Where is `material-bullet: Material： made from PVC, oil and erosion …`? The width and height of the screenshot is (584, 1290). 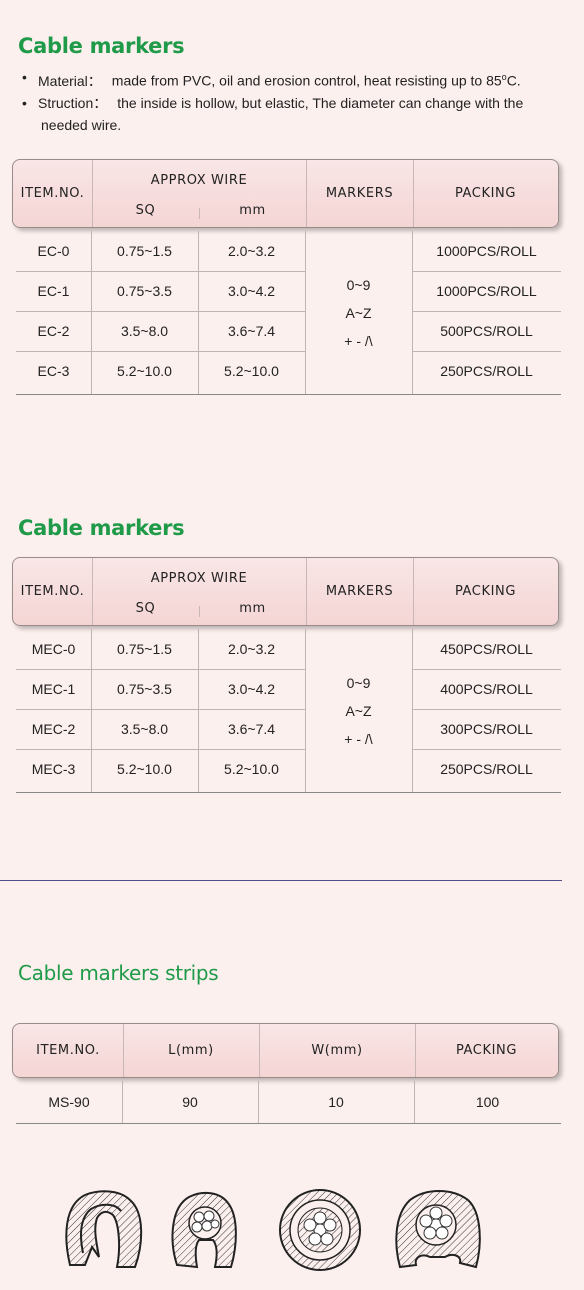 material-bullet: Material： made from PVC, oil and erosion … is located at coordinates (294, 79).